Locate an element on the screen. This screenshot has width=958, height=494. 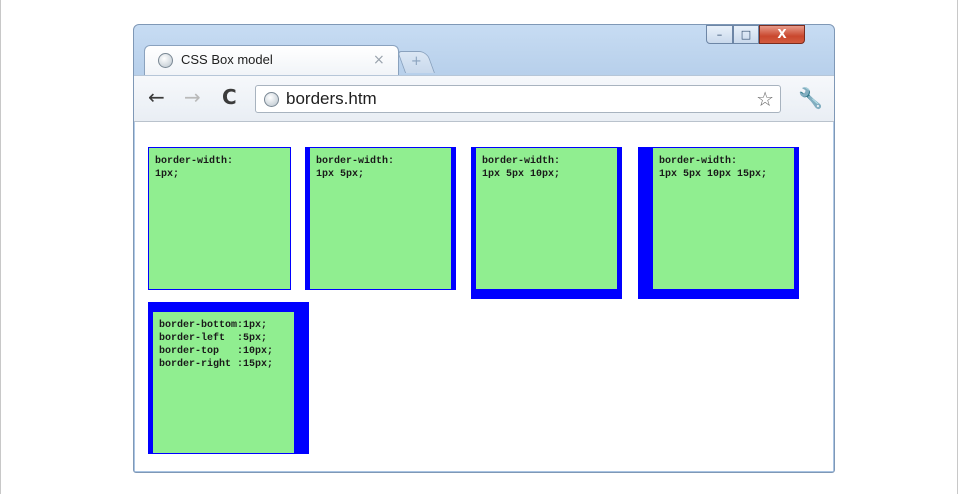
new-tab-button: + is located at coordinates (416, 62).